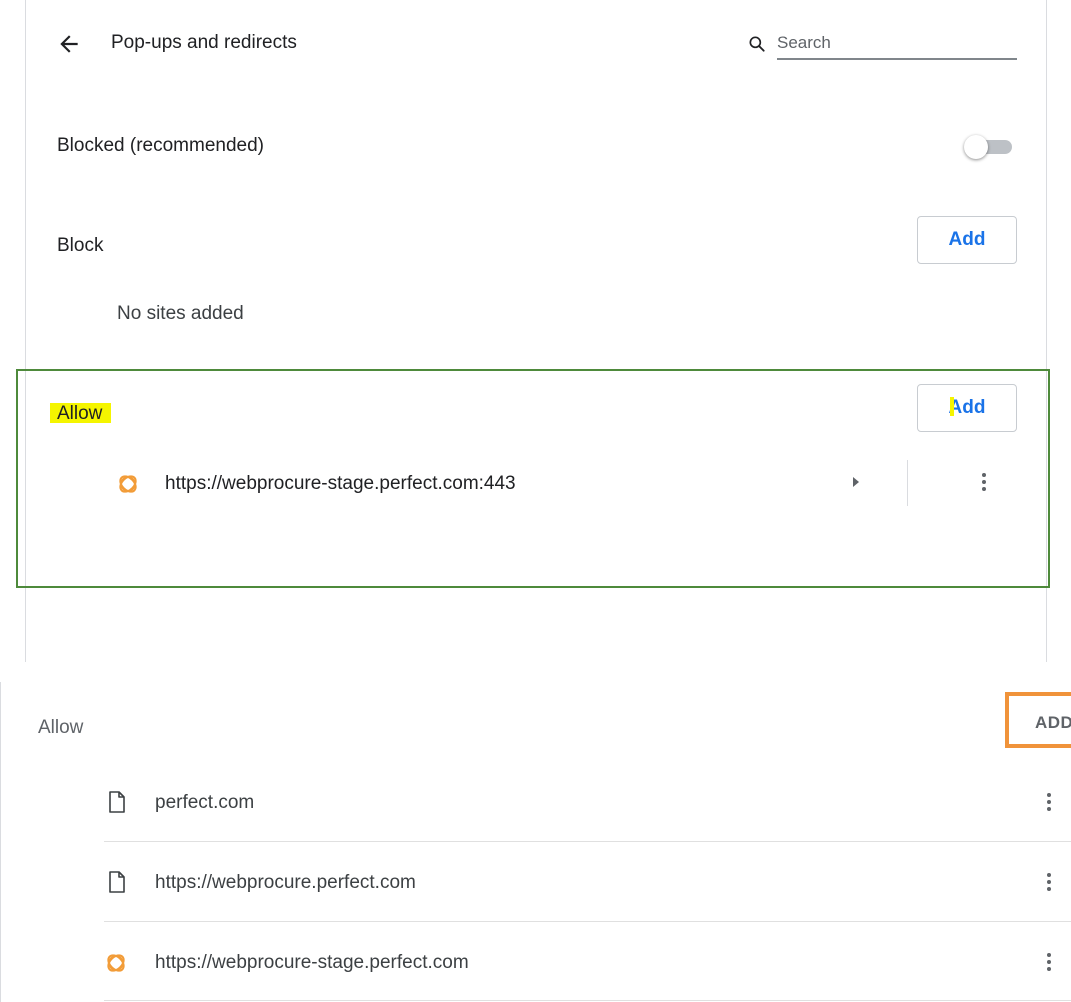 The height and width of the screenshot is (1002, 1071). Describe the element at coordinates (757, 44) in the screenshot. I see `search-icon` at that location.